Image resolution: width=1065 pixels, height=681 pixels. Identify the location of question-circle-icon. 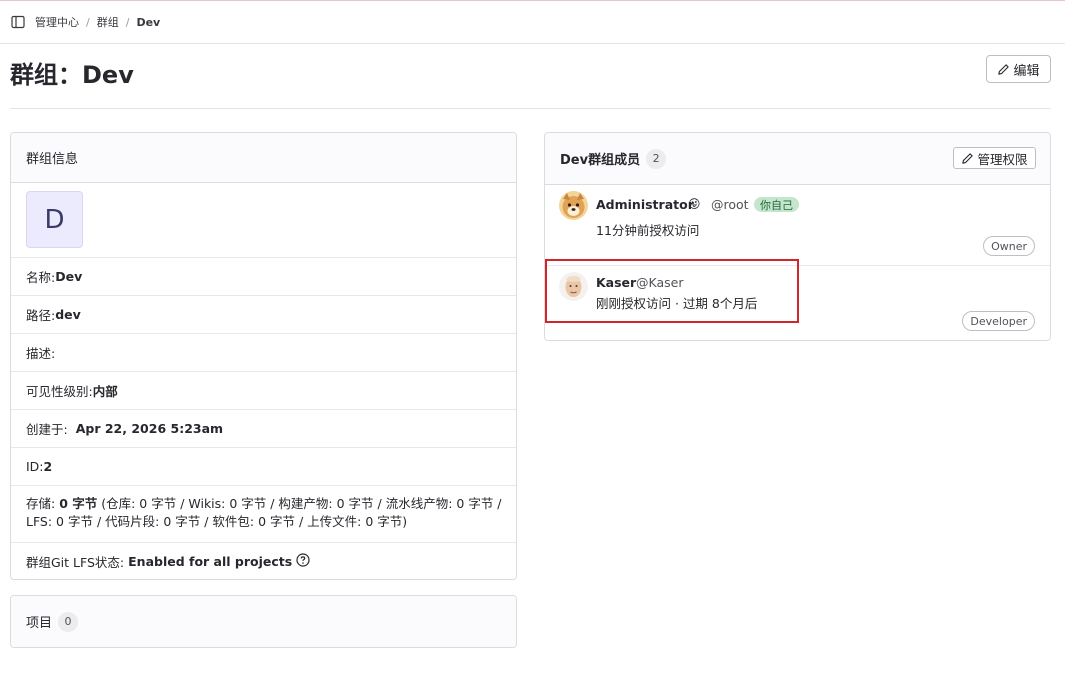
(303, 561).